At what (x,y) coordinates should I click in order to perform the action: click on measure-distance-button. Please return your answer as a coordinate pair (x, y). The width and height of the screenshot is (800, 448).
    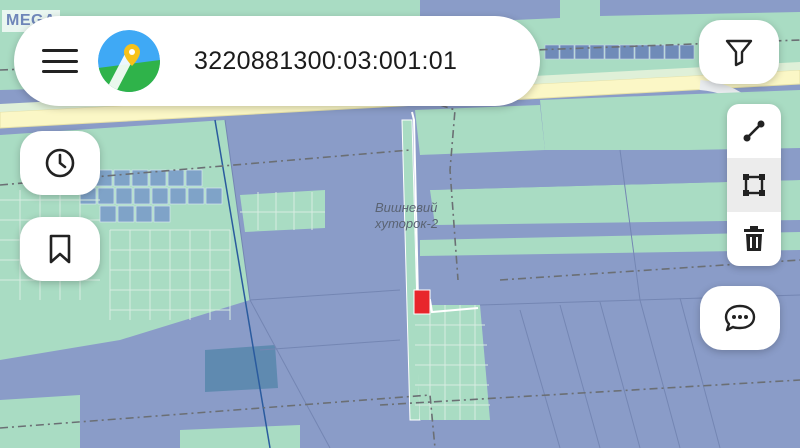
    Looking at the image, I should click on (754, 131).